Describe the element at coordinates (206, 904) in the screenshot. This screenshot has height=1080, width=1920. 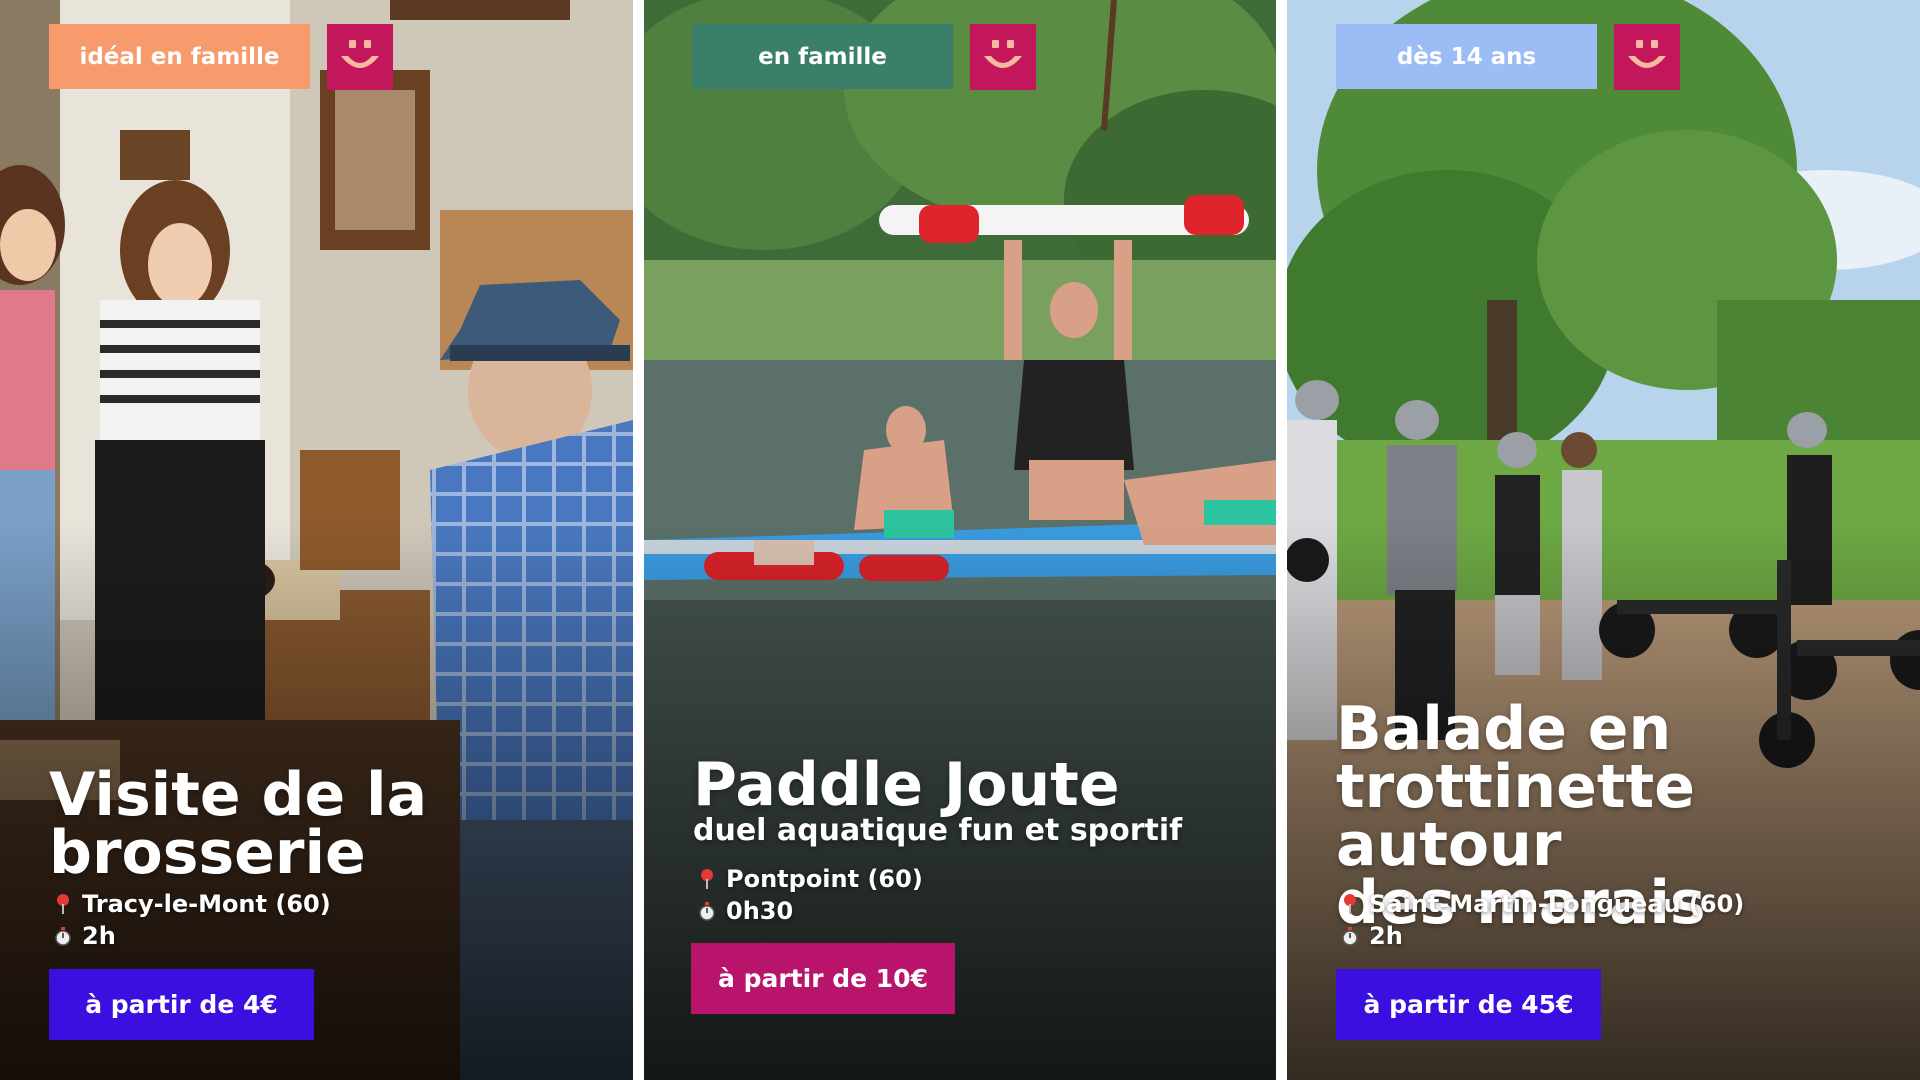
I see `location-text: Tracy-le-Mont (60)` at that location.